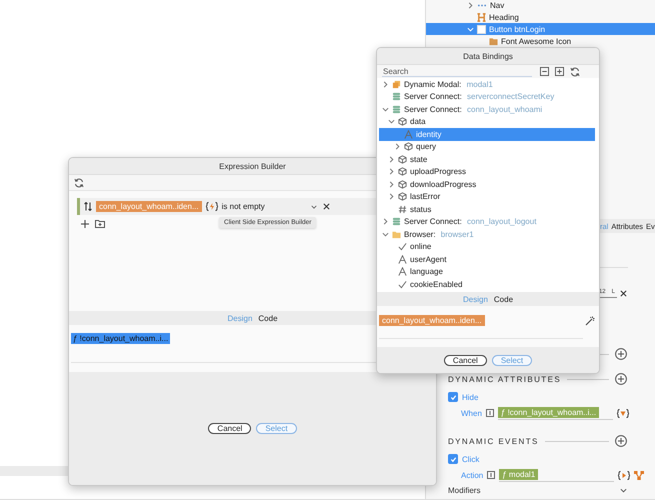  I want to click on outline-item: Nav, so click(540, 5).